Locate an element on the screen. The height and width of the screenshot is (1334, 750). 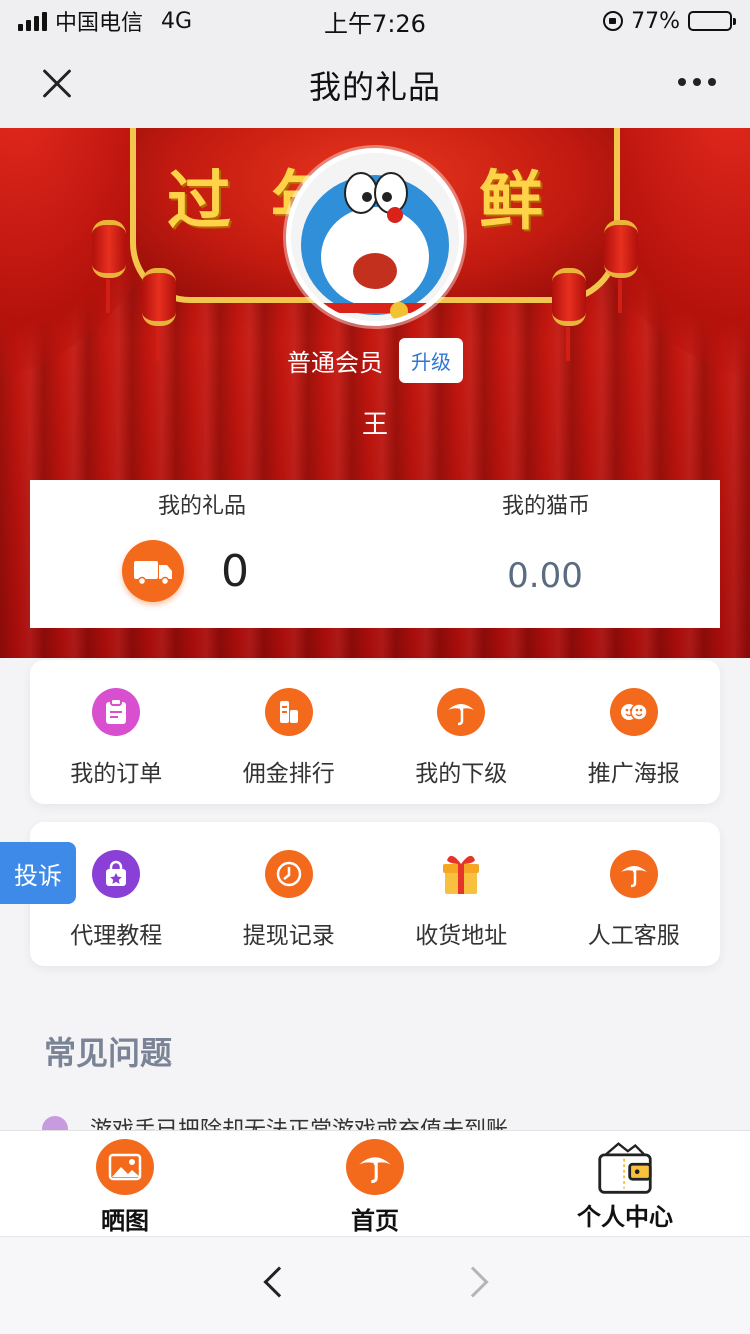
menu-label: 提现记录 is located at coordinates (288, 936).